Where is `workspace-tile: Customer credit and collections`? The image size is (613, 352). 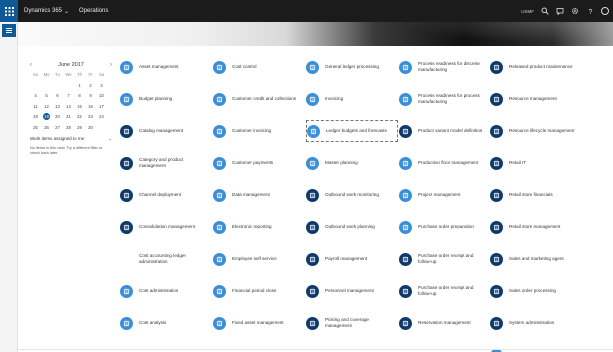
workspace-tile: Customer credit and collections is located at coordinates (259, 99).